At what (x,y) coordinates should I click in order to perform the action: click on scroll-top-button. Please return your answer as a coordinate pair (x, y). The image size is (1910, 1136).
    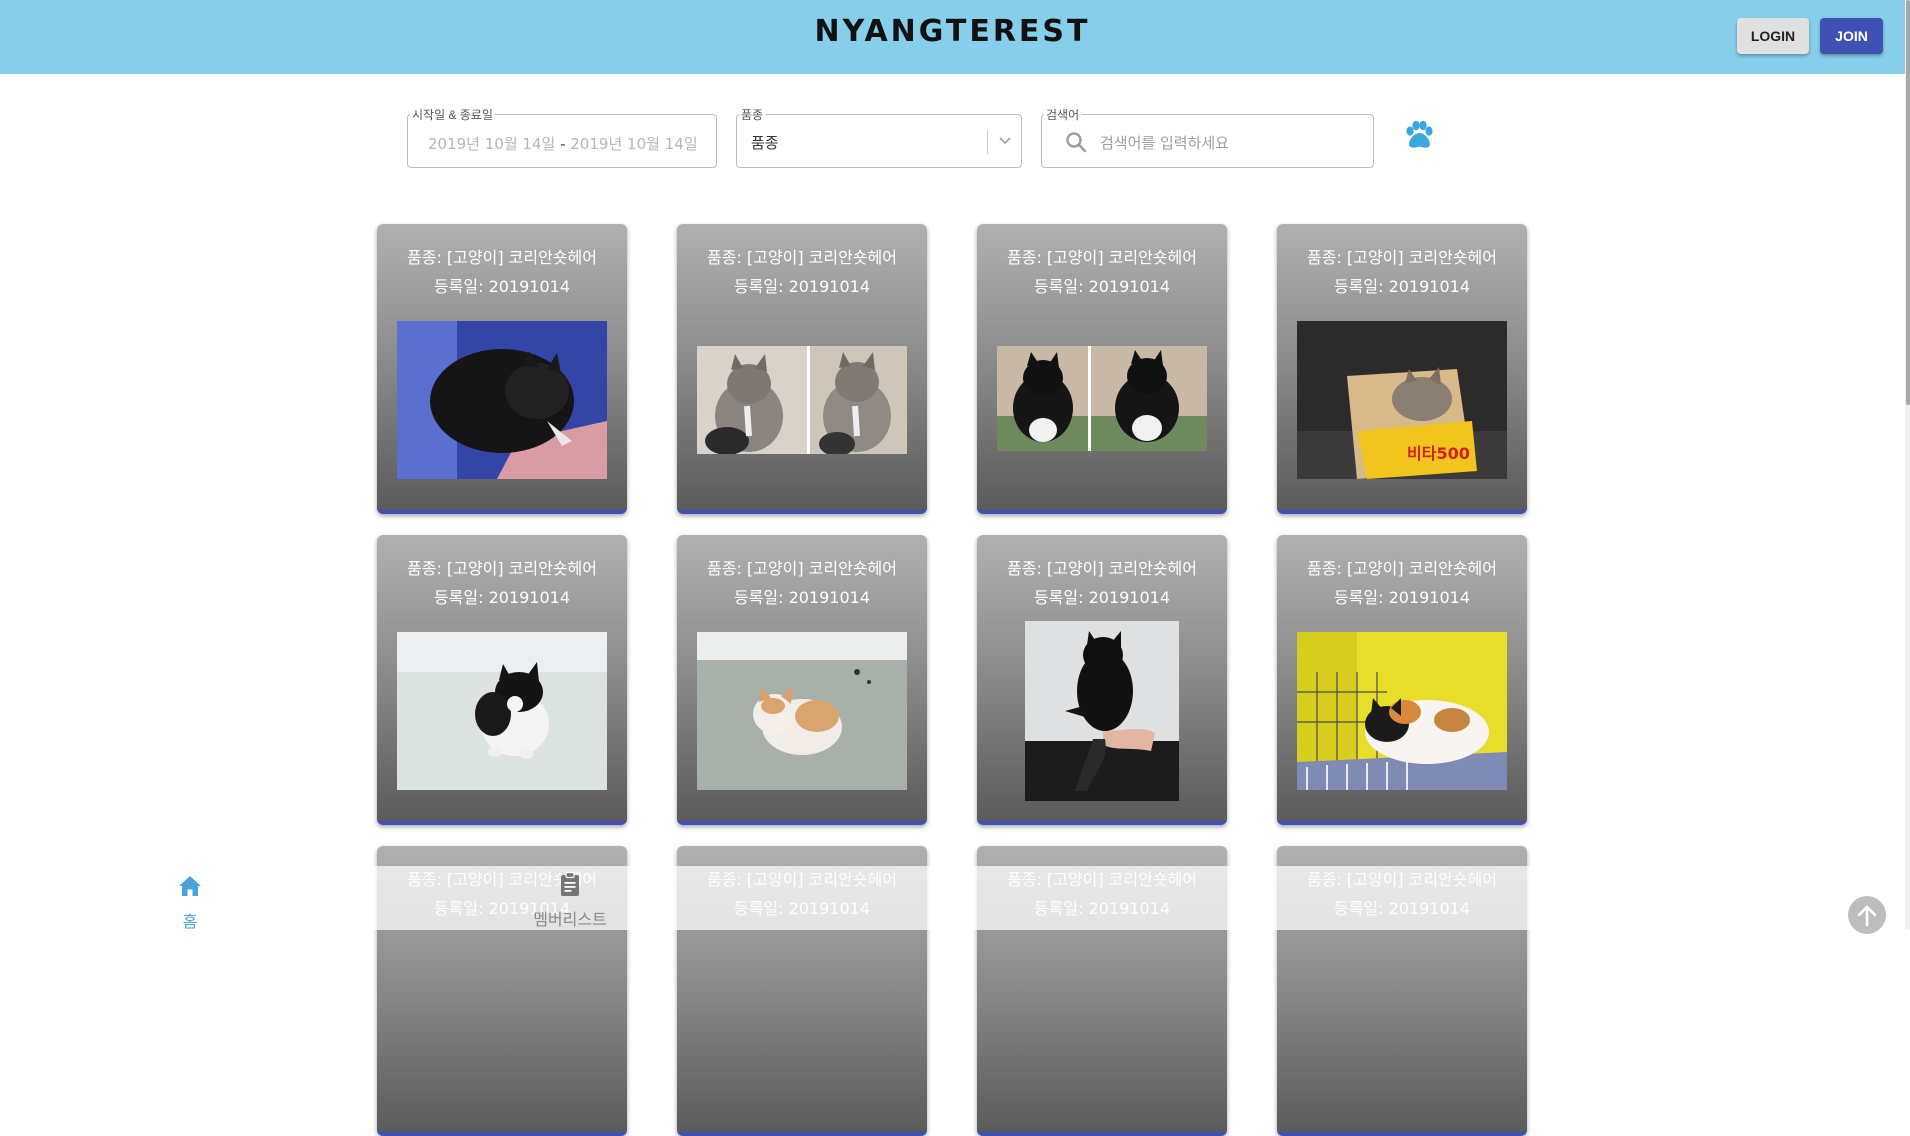
    Looking at the image, I should click on (1867, 915).